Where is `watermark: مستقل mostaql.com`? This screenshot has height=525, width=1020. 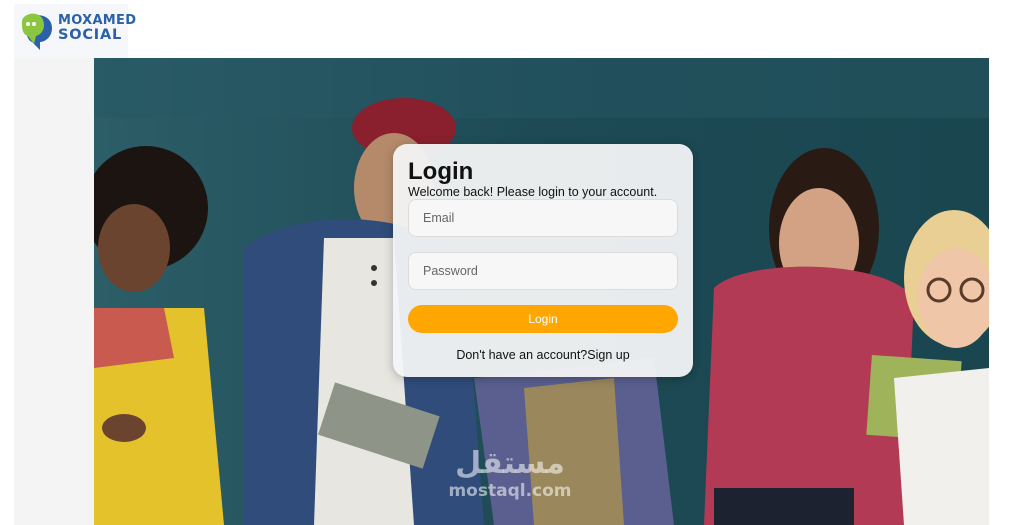
watermark: مستقل mostaql.com is located at coordinates (510, 473).